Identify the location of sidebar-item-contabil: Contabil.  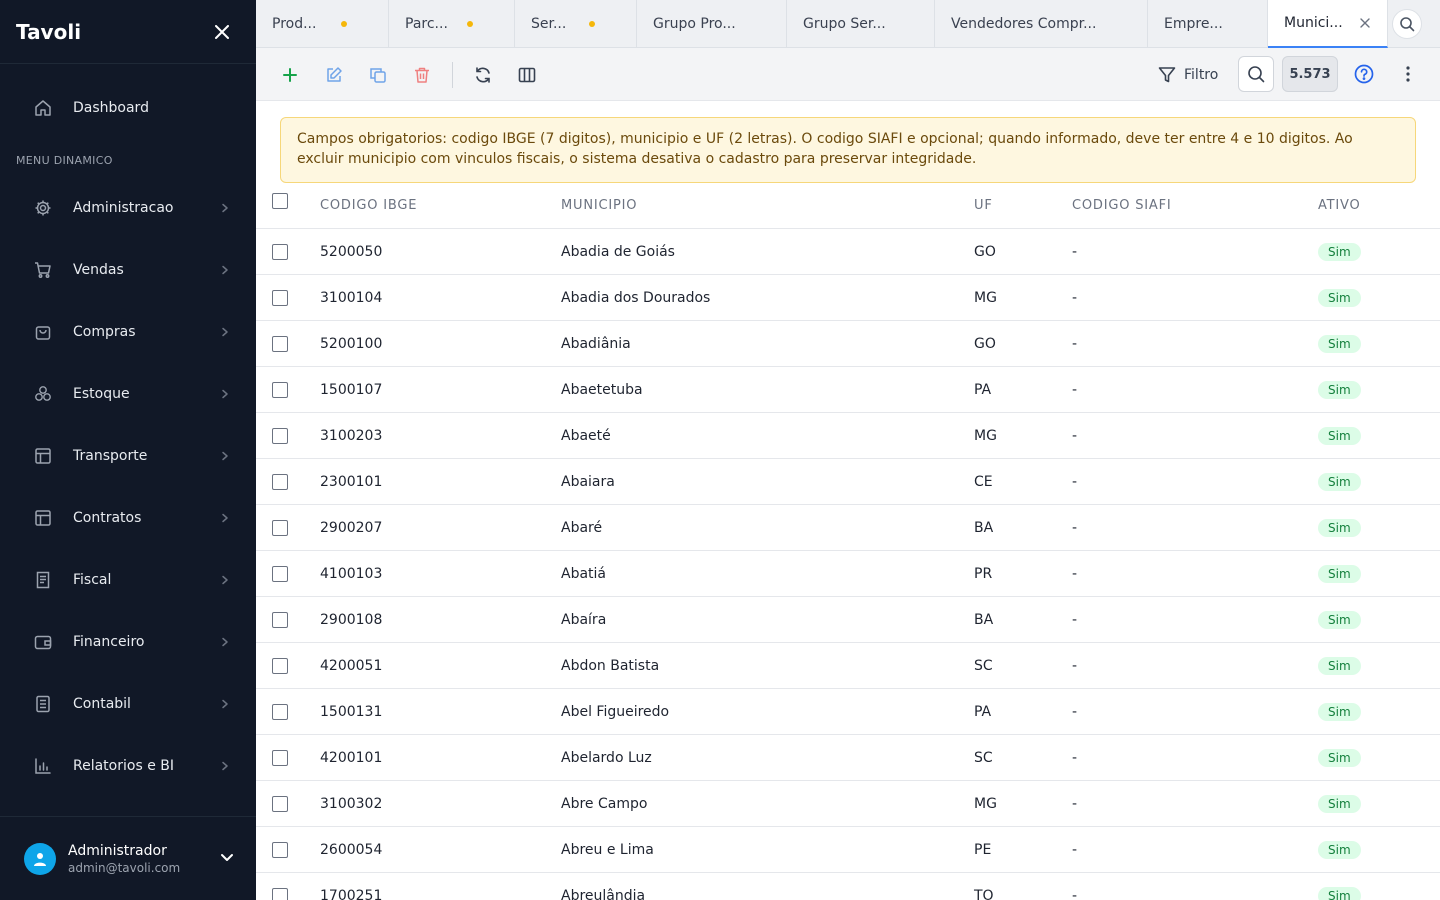
(128, 704).